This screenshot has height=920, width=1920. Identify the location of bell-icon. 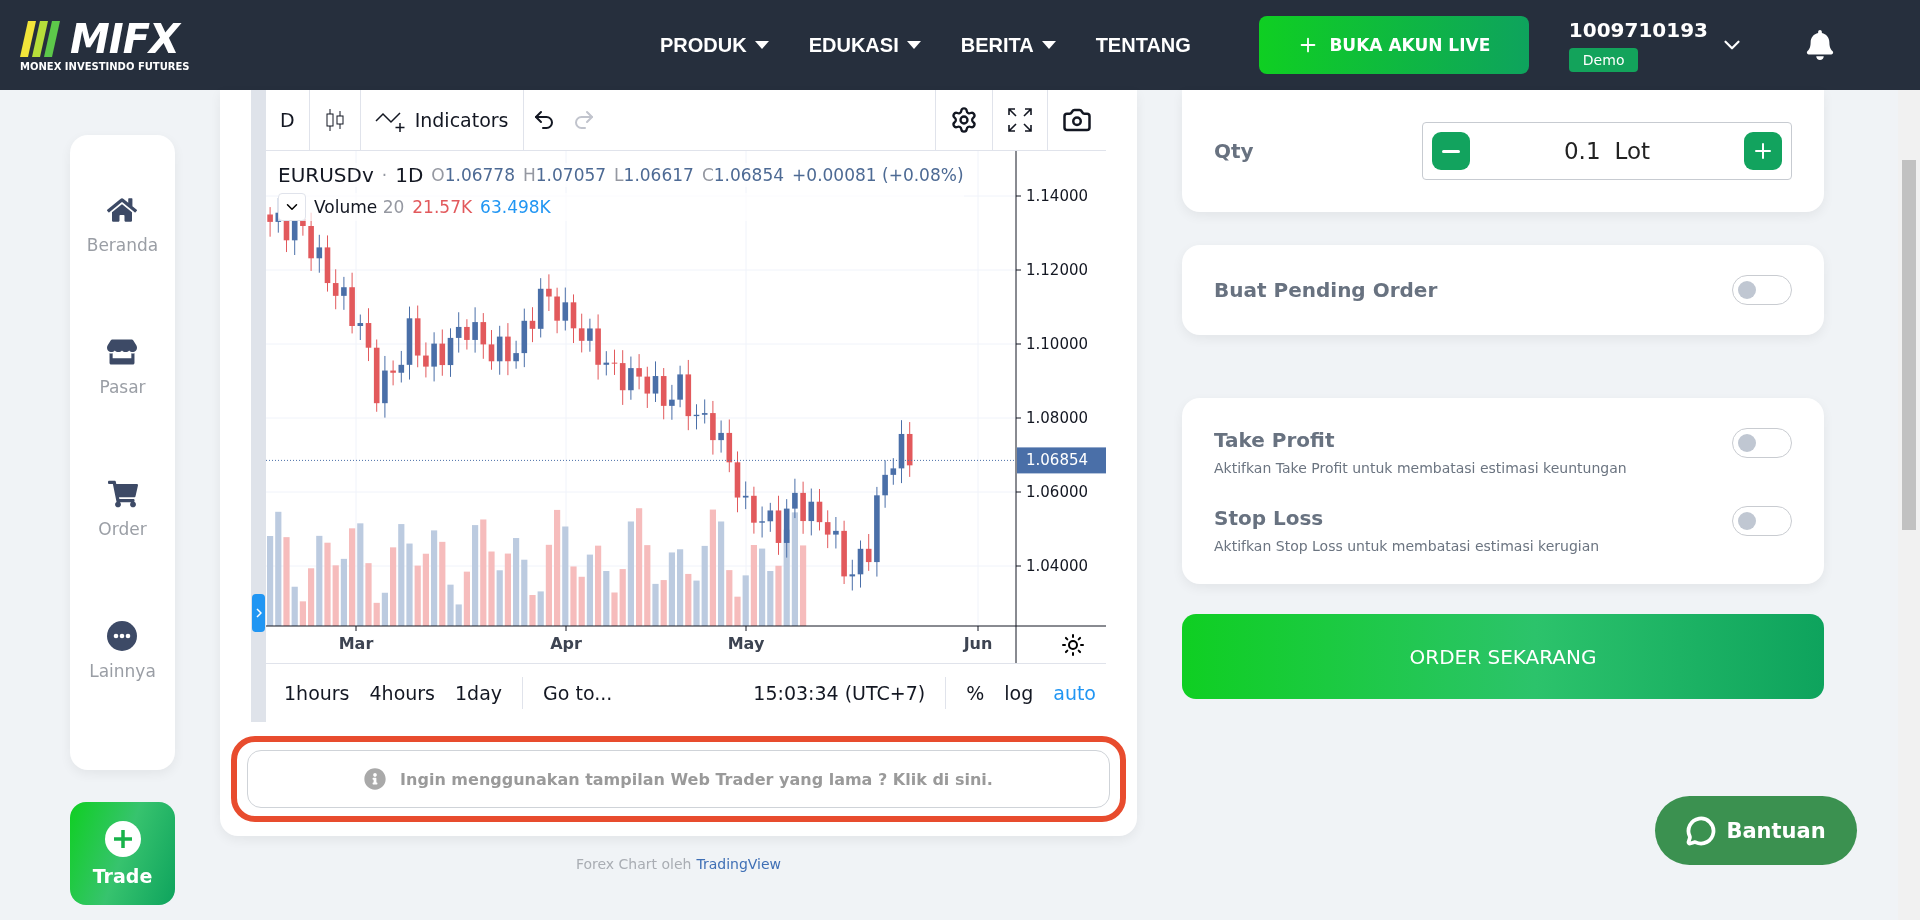
(1819, 45).